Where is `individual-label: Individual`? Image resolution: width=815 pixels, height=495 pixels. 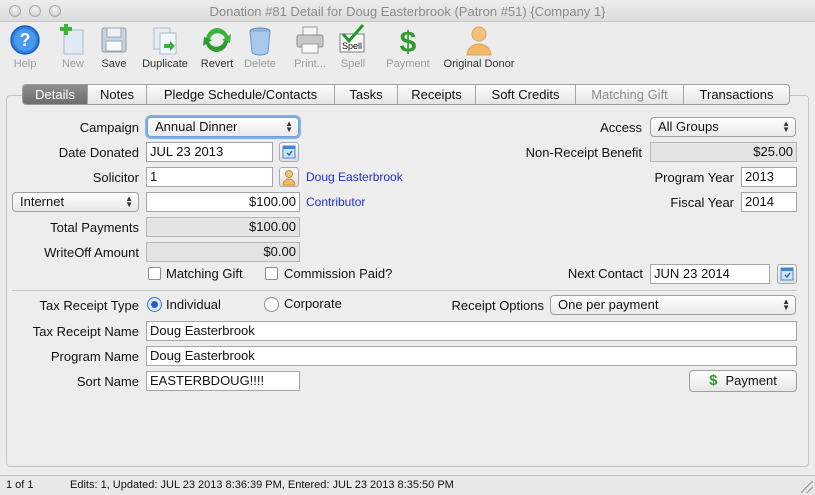
individual-label: Individual is located at coordinates (193, 304).